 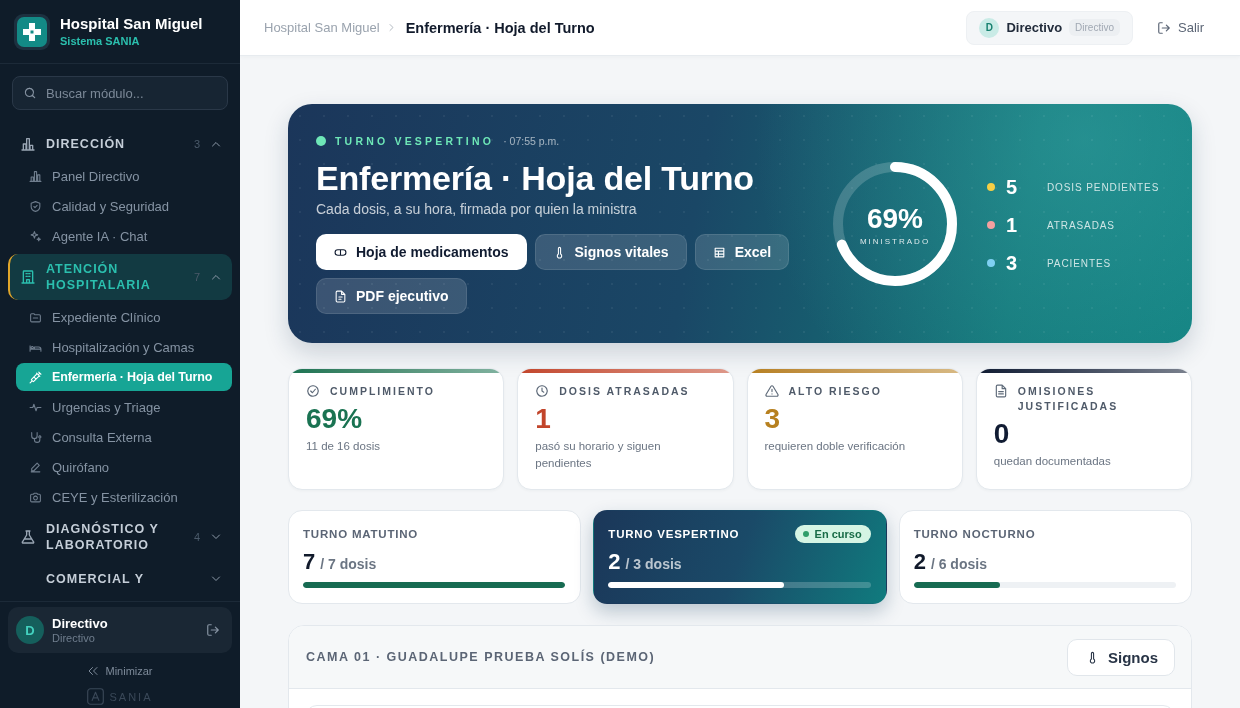 I want to click on dose-total: / 6 dosis, so click(x=958, y=564).